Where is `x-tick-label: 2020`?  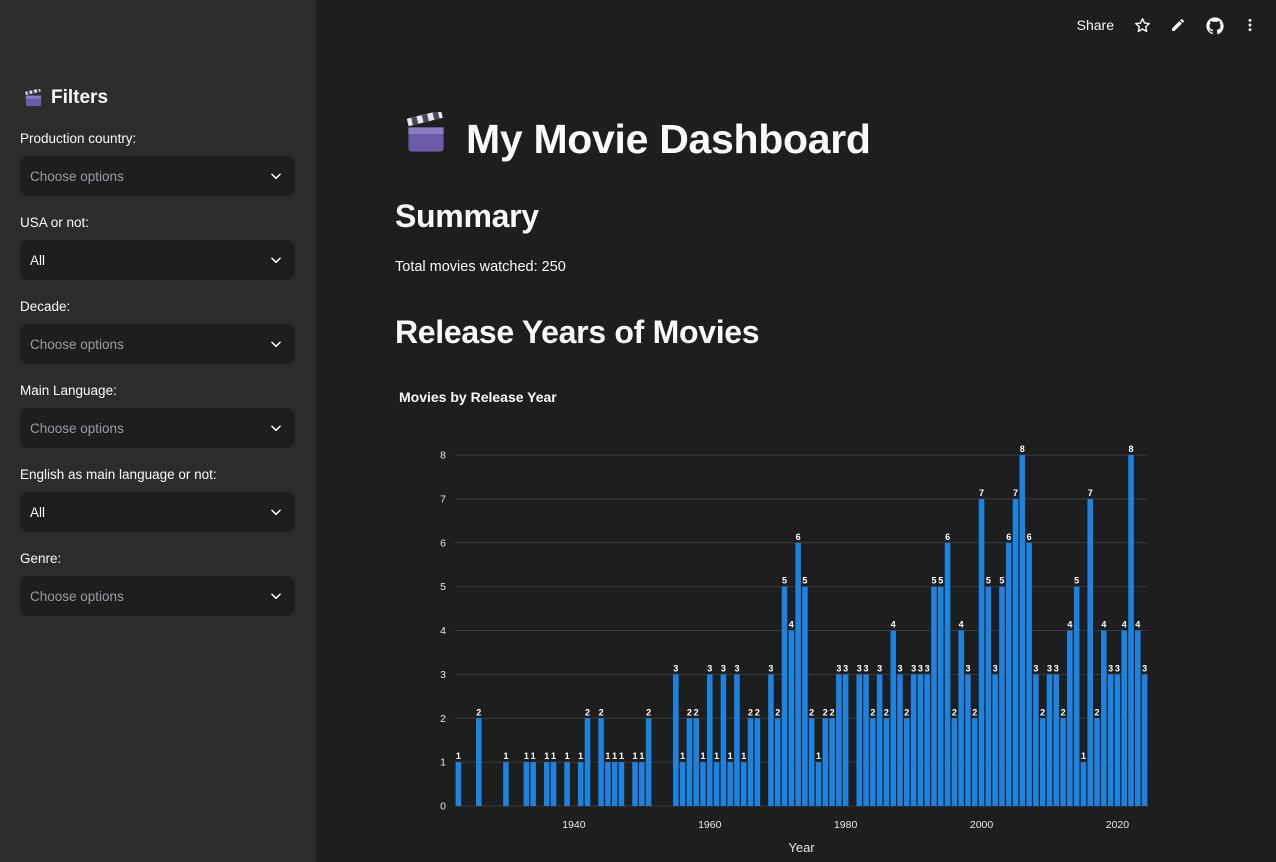
x-tick-label: 2020 is located at coordinates (1118, 825).